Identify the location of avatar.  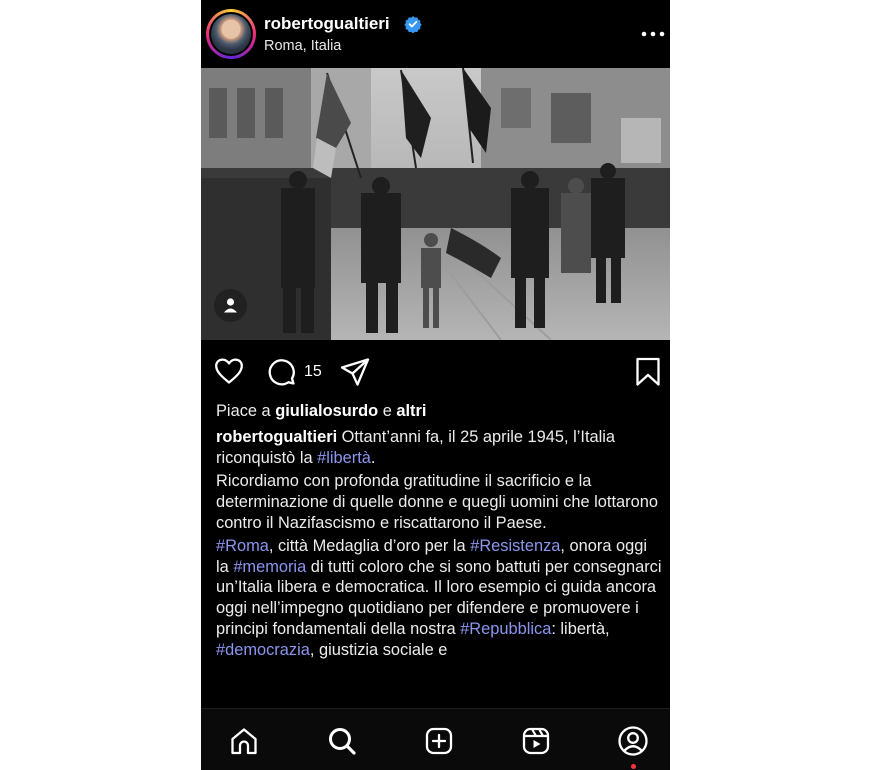
(231, 34).